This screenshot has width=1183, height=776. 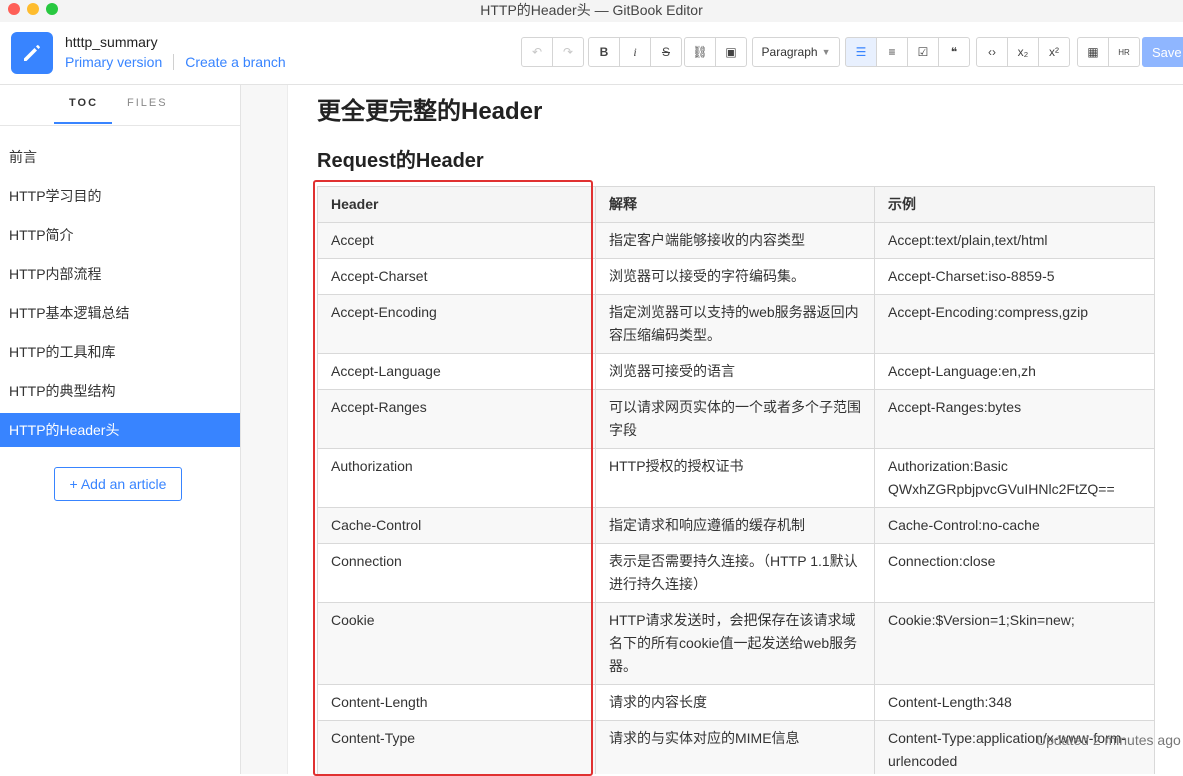 I want to click on table-header-cell: 解释, so click(x=735, y=204).